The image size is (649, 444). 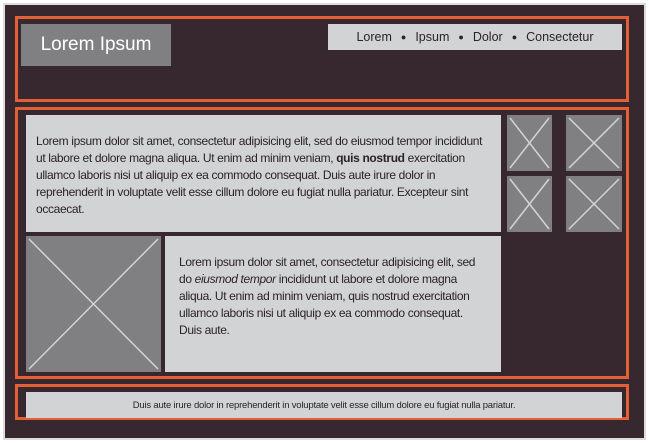 I want to click on logo: Lorem Ipsum, so click(x=96, y=45).